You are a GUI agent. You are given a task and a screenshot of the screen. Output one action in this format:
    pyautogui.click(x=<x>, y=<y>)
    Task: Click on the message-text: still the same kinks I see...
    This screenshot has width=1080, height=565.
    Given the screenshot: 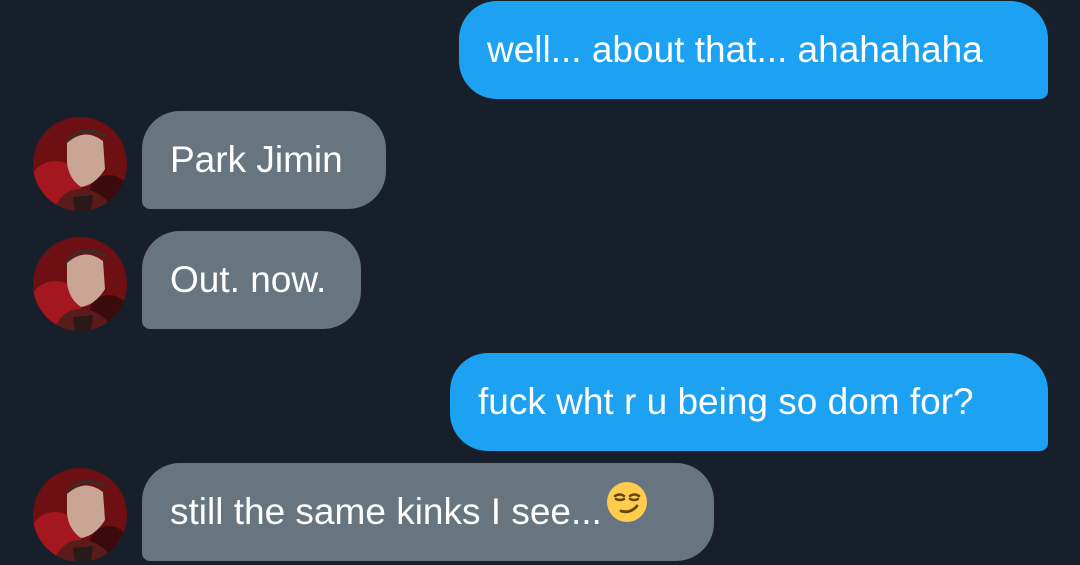 What is the action you would take?
    pyautogui.click(x=386, y=511)
    